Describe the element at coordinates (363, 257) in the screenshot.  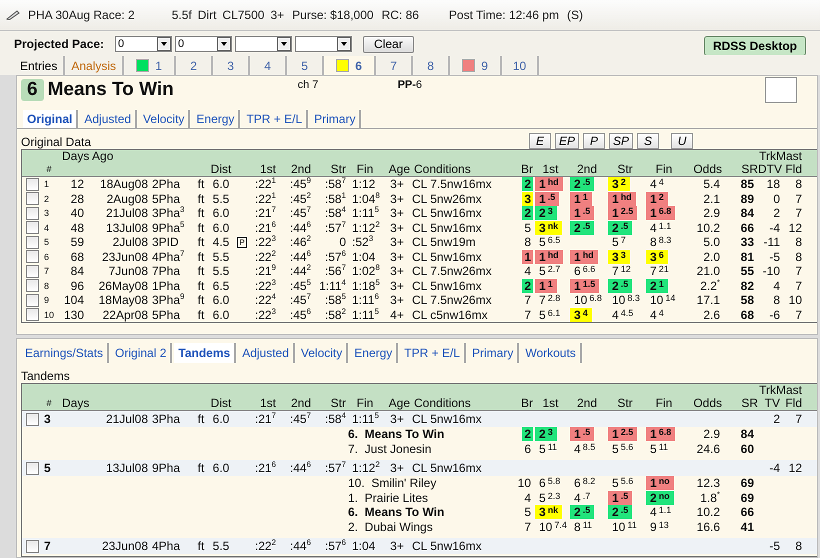
I see `table-cell-text: 1:04` at that location.